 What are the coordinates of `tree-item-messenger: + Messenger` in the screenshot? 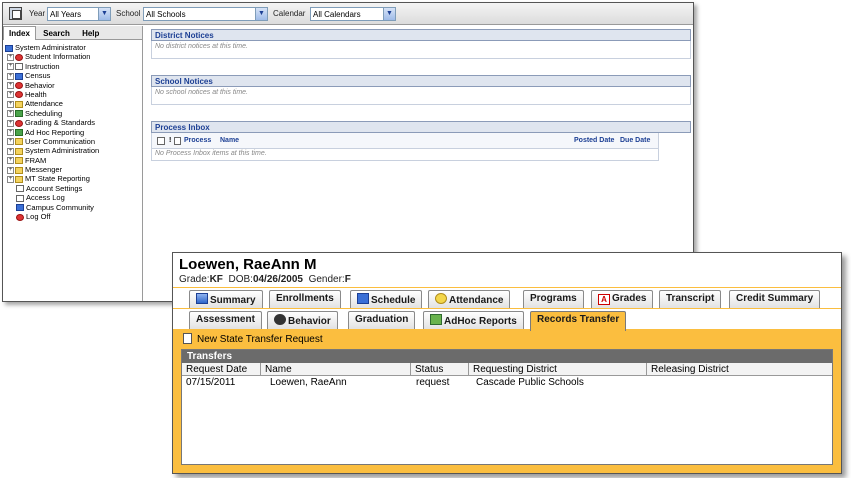 It's located at (74, 169).